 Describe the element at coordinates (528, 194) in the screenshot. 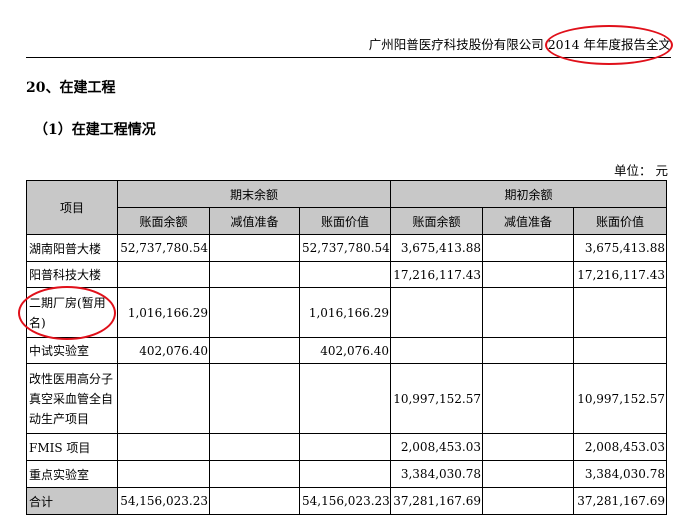

I see `beginning-balance-group-header: 期初余额` at that location.